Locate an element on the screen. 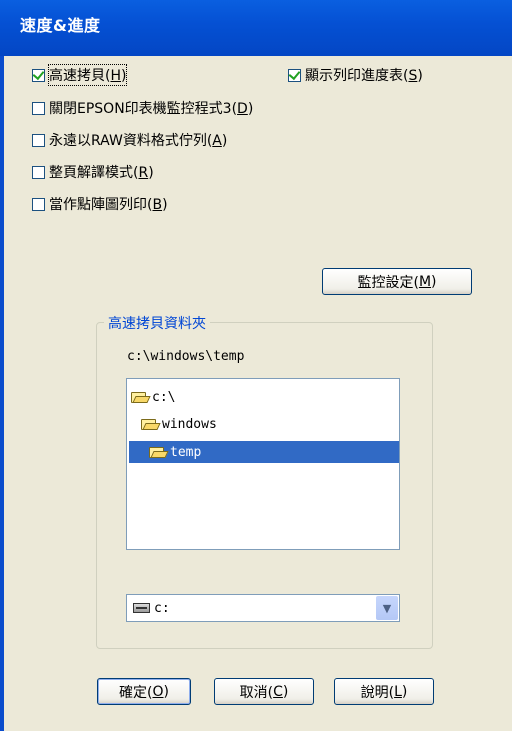 Image resolution: width=512 pixels, height=731 pixels. checkbox-show-progress: 顯示列印進度表(S) is located at coordinates (355, 75).